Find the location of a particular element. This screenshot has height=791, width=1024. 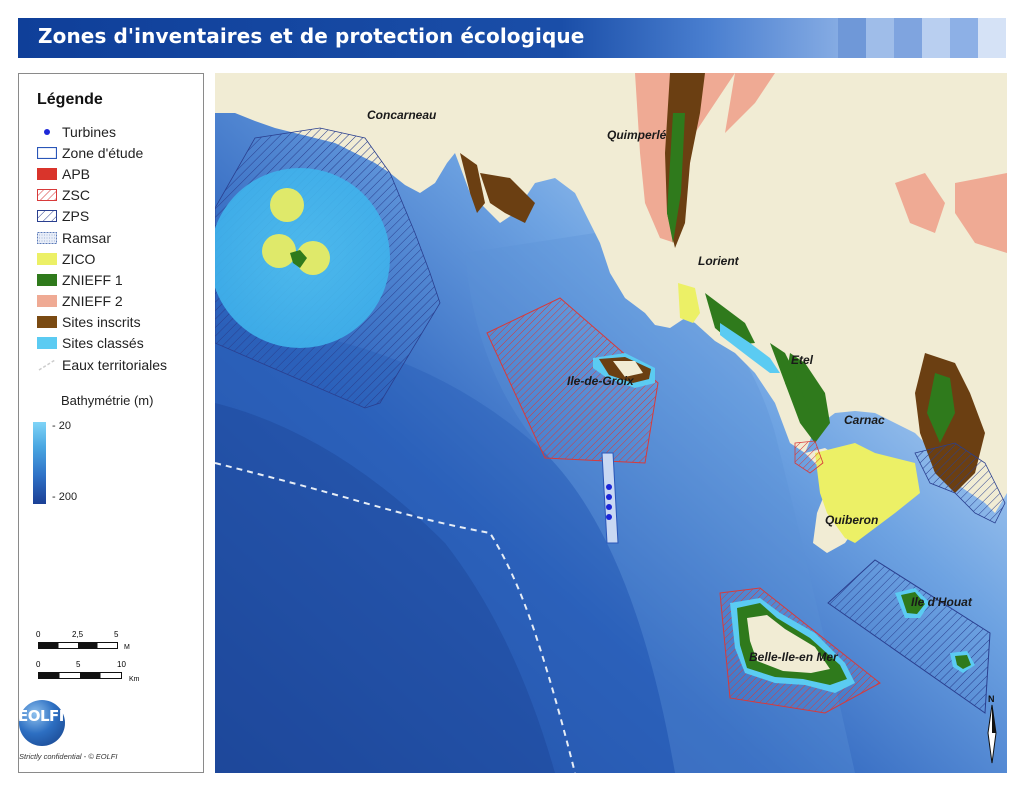

legend-label: ZNIEFF 1 is located at coordinates (92, 279).